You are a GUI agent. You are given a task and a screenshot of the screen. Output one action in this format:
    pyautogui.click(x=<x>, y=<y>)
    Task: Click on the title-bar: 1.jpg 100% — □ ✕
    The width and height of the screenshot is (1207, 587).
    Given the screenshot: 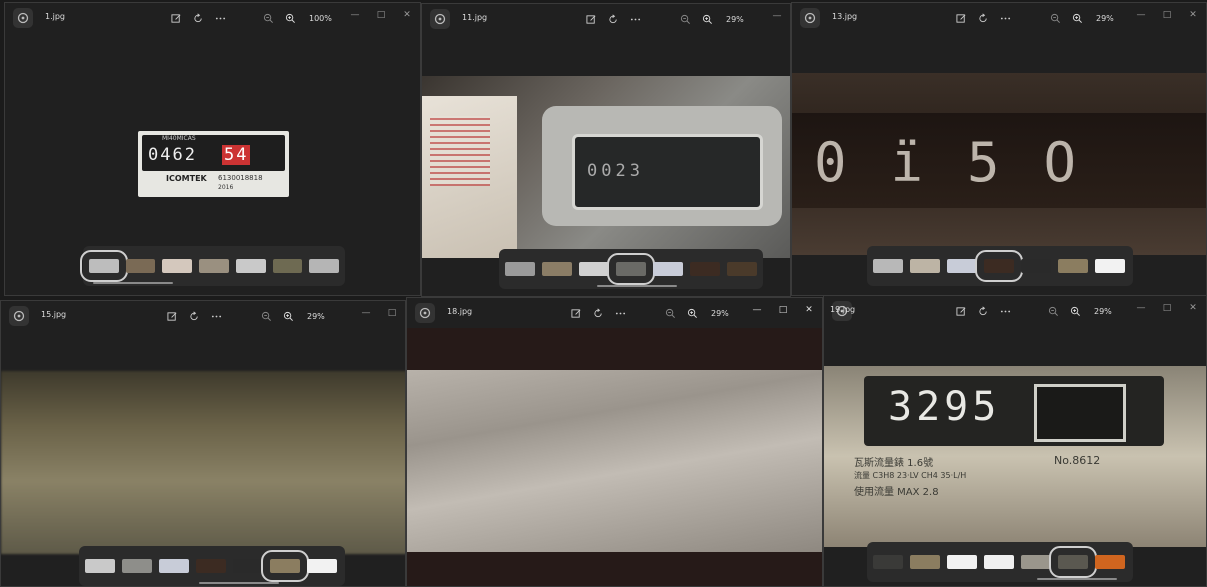 What is the action you would take?
    pyautogui.click(x=212, y=18)
    